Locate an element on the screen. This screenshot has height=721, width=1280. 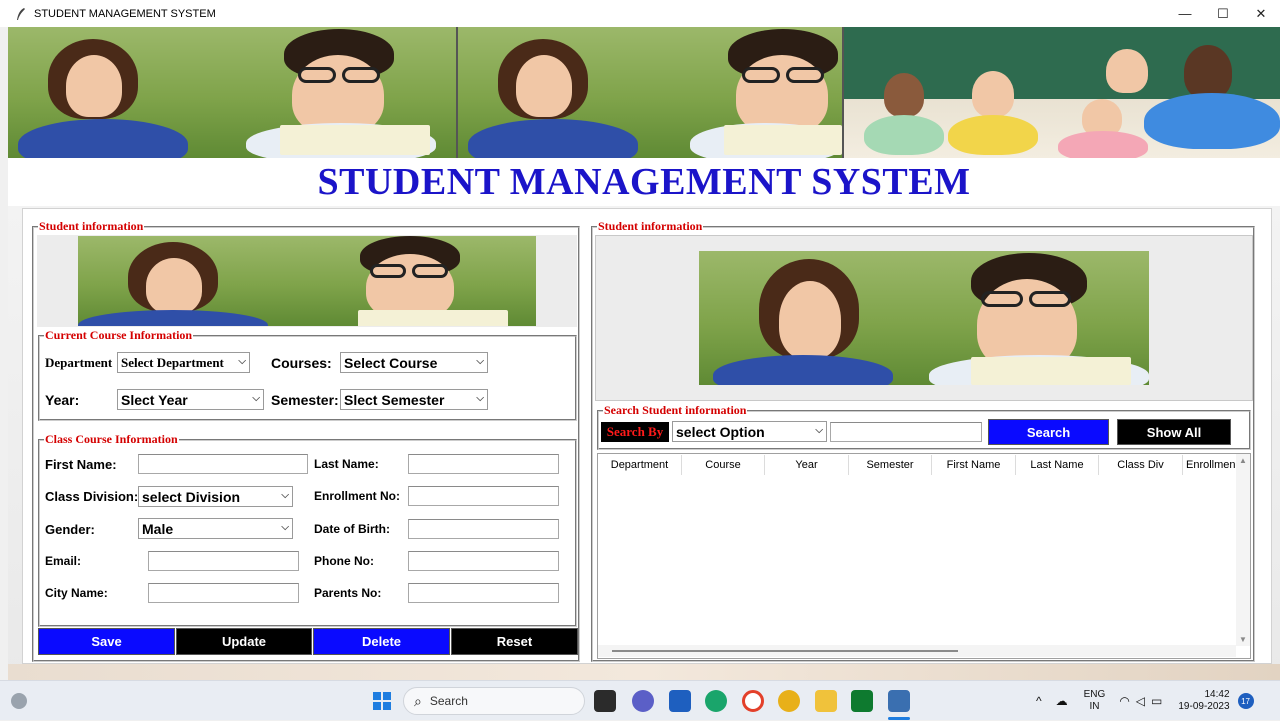
file-explorer-icon is located at coordinates (826, 701).